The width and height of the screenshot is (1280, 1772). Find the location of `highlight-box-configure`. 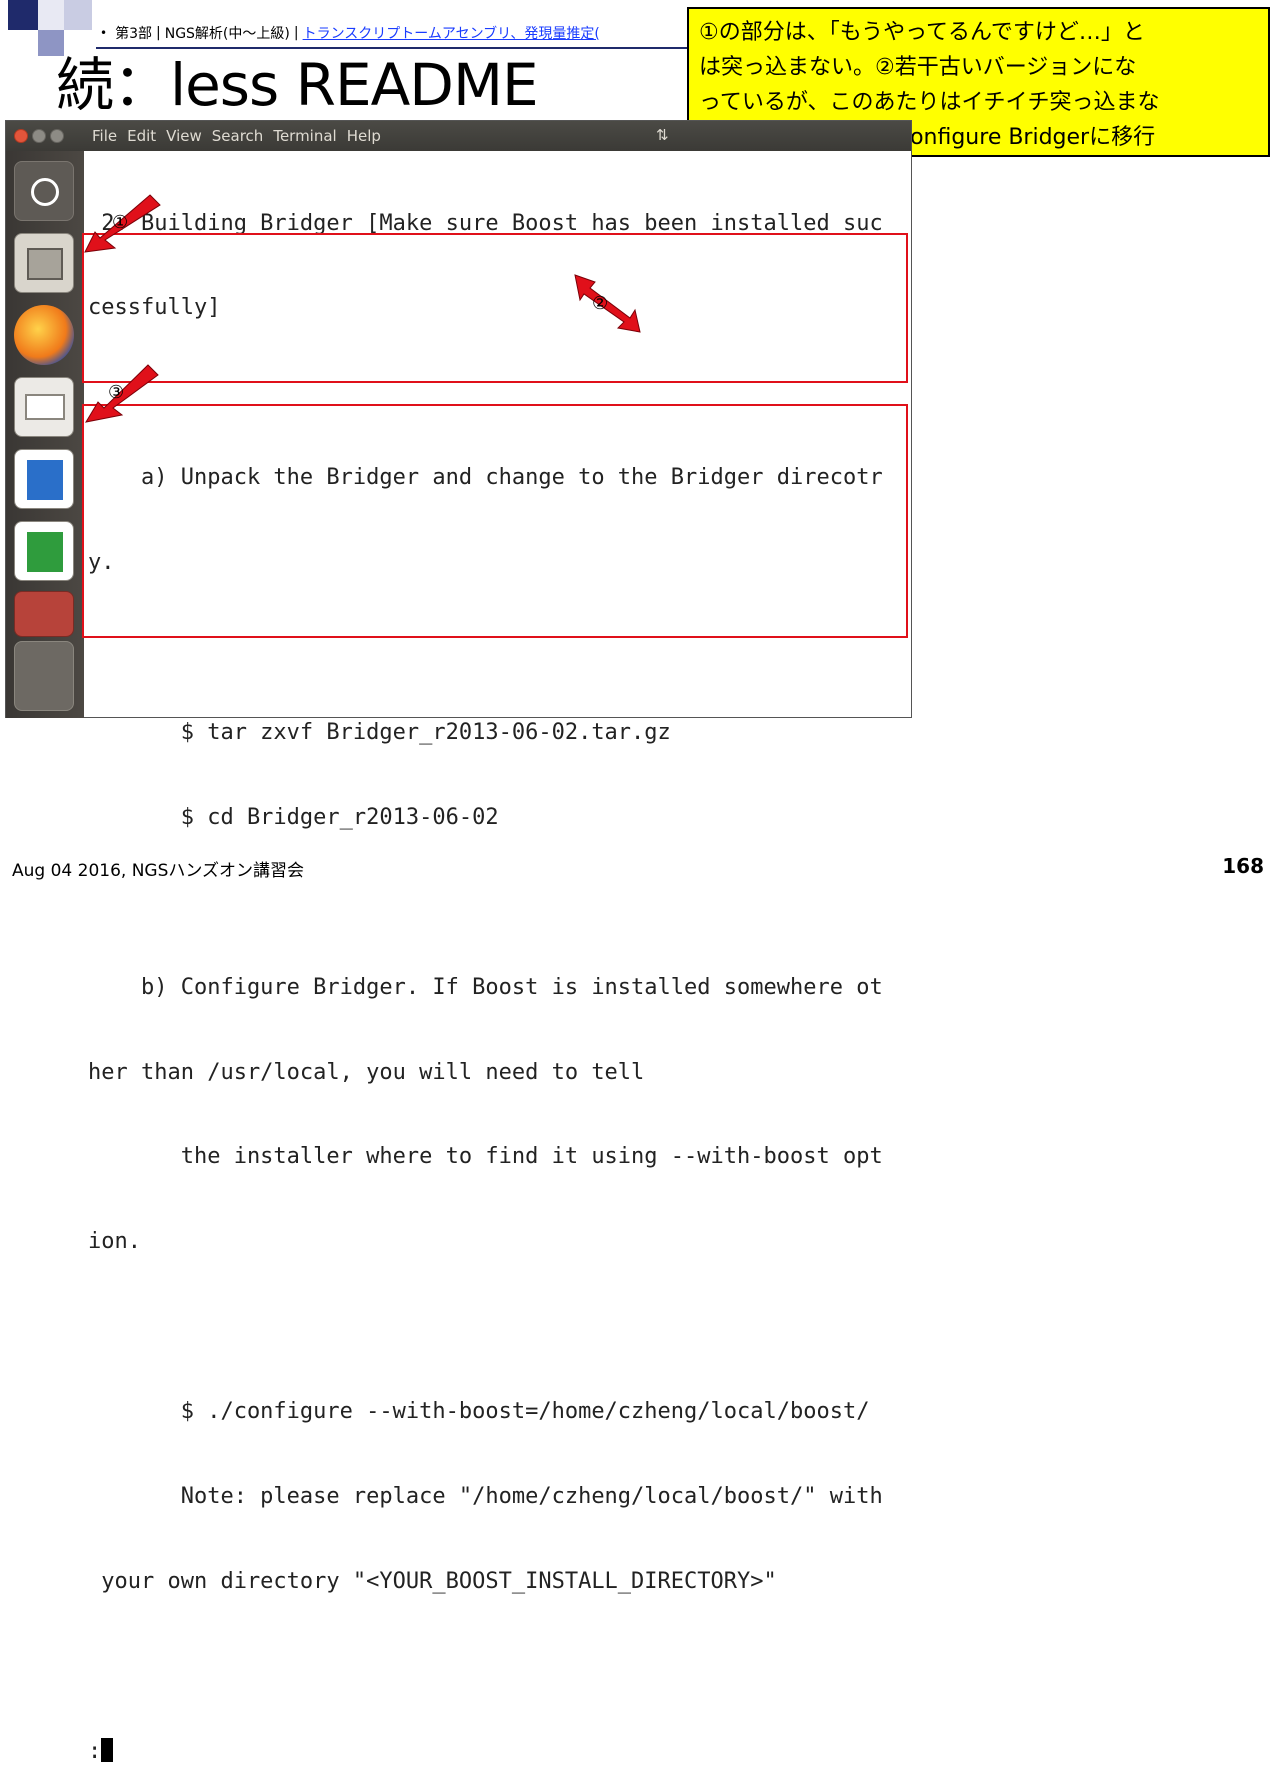

highlight-box-configure is located at coordinates (495, 521).